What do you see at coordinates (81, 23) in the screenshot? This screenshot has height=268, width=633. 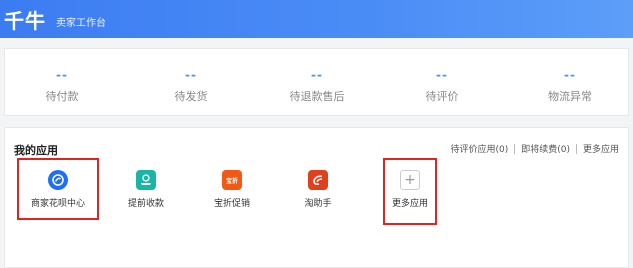 I see `header-subtitle: 卖家工作台` at bounding box center [81, 23].